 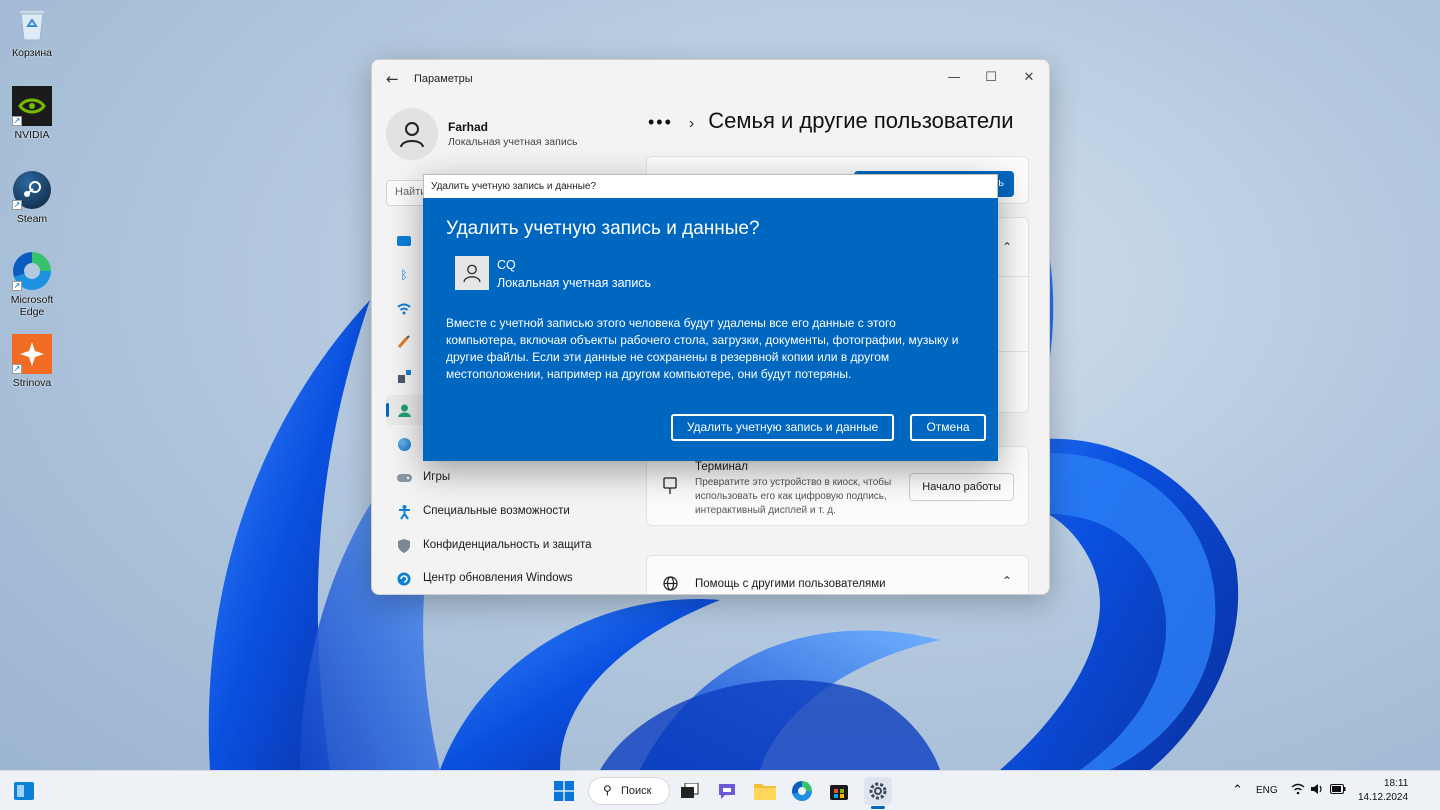 What do you see at coordinates (506, 478) in the screenshot?
I see `nav-item-gaming: Игры` at bounding box center [506, 478].